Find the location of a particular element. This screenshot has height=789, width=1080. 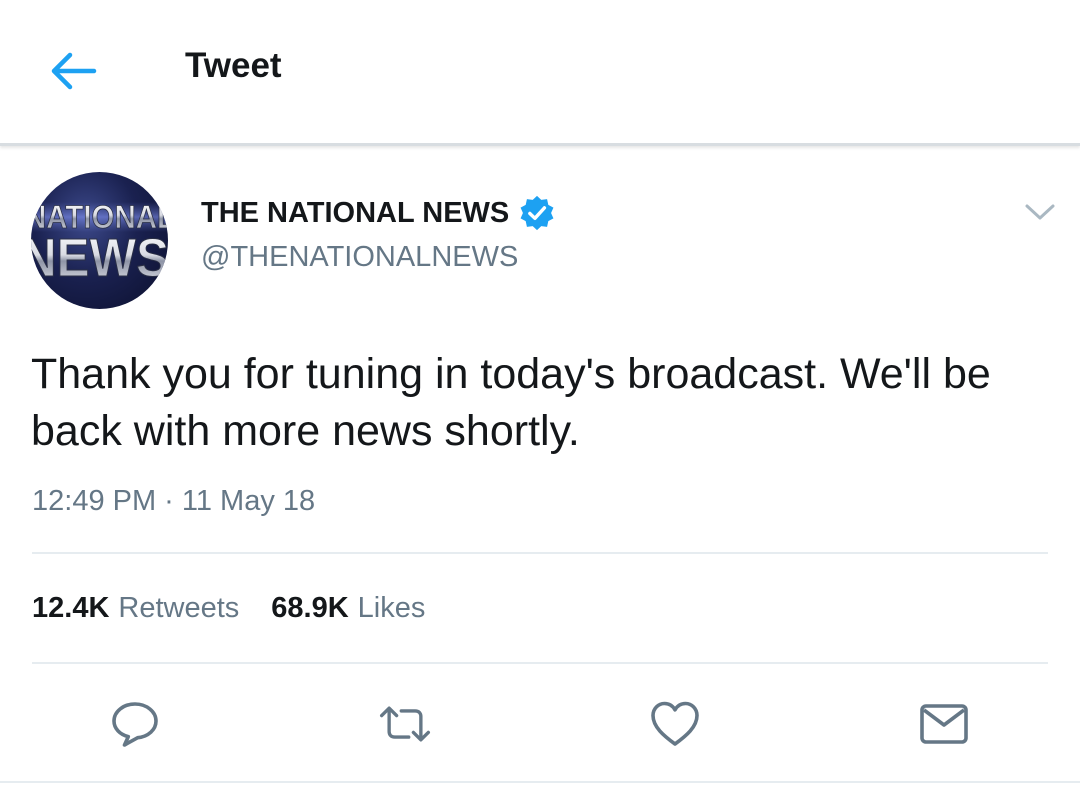

like-button is located at coordinates (675, 724).